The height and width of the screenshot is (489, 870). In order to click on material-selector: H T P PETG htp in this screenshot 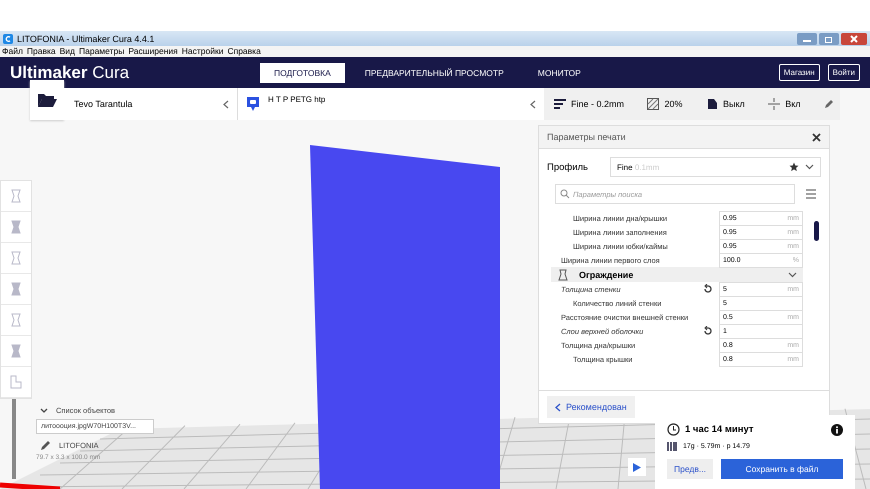, I will do `click(391, 104)`.